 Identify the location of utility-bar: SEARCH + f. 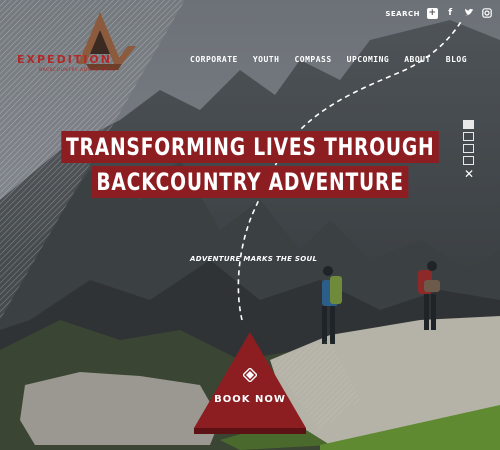
(438, 13).